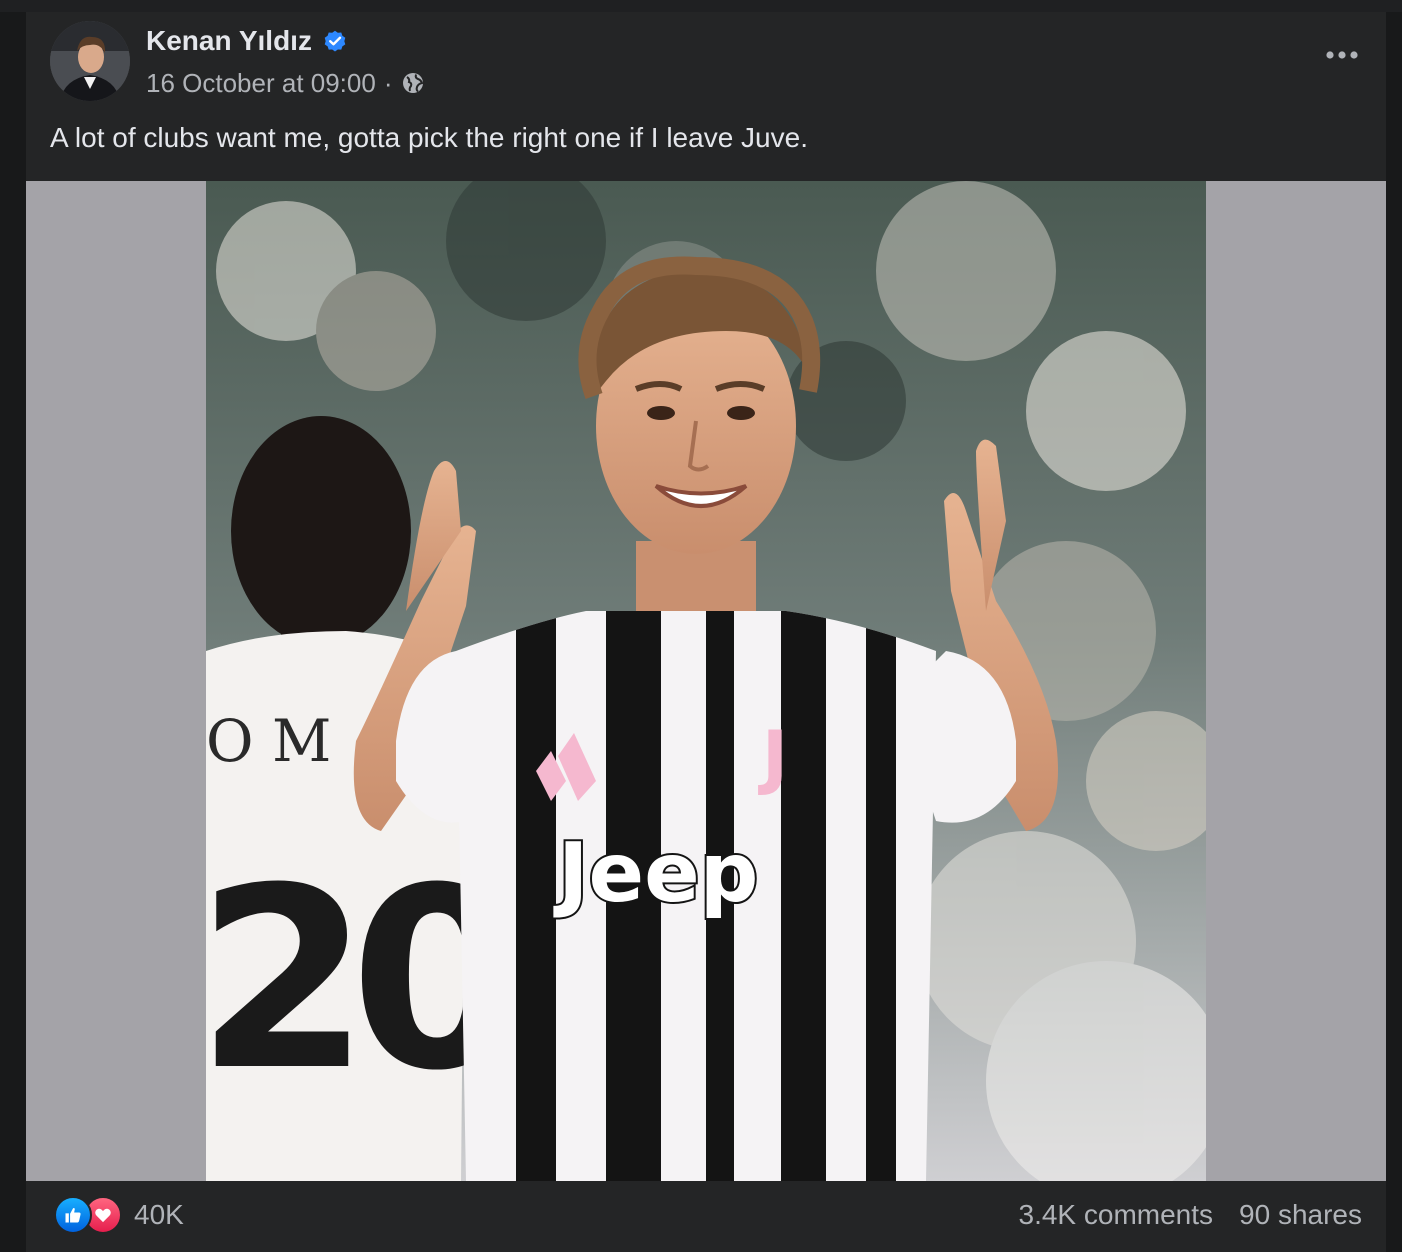  Describe the element at coordinates (655, 873) in the screenshot. I see `shirt-sponsor-text: Jeep` at that location.